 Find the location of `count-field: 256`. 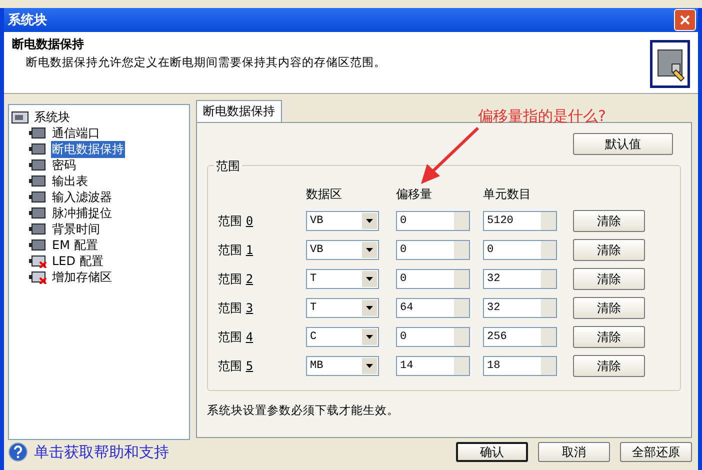

count-field: 256 is located at coordinates (520, 337).